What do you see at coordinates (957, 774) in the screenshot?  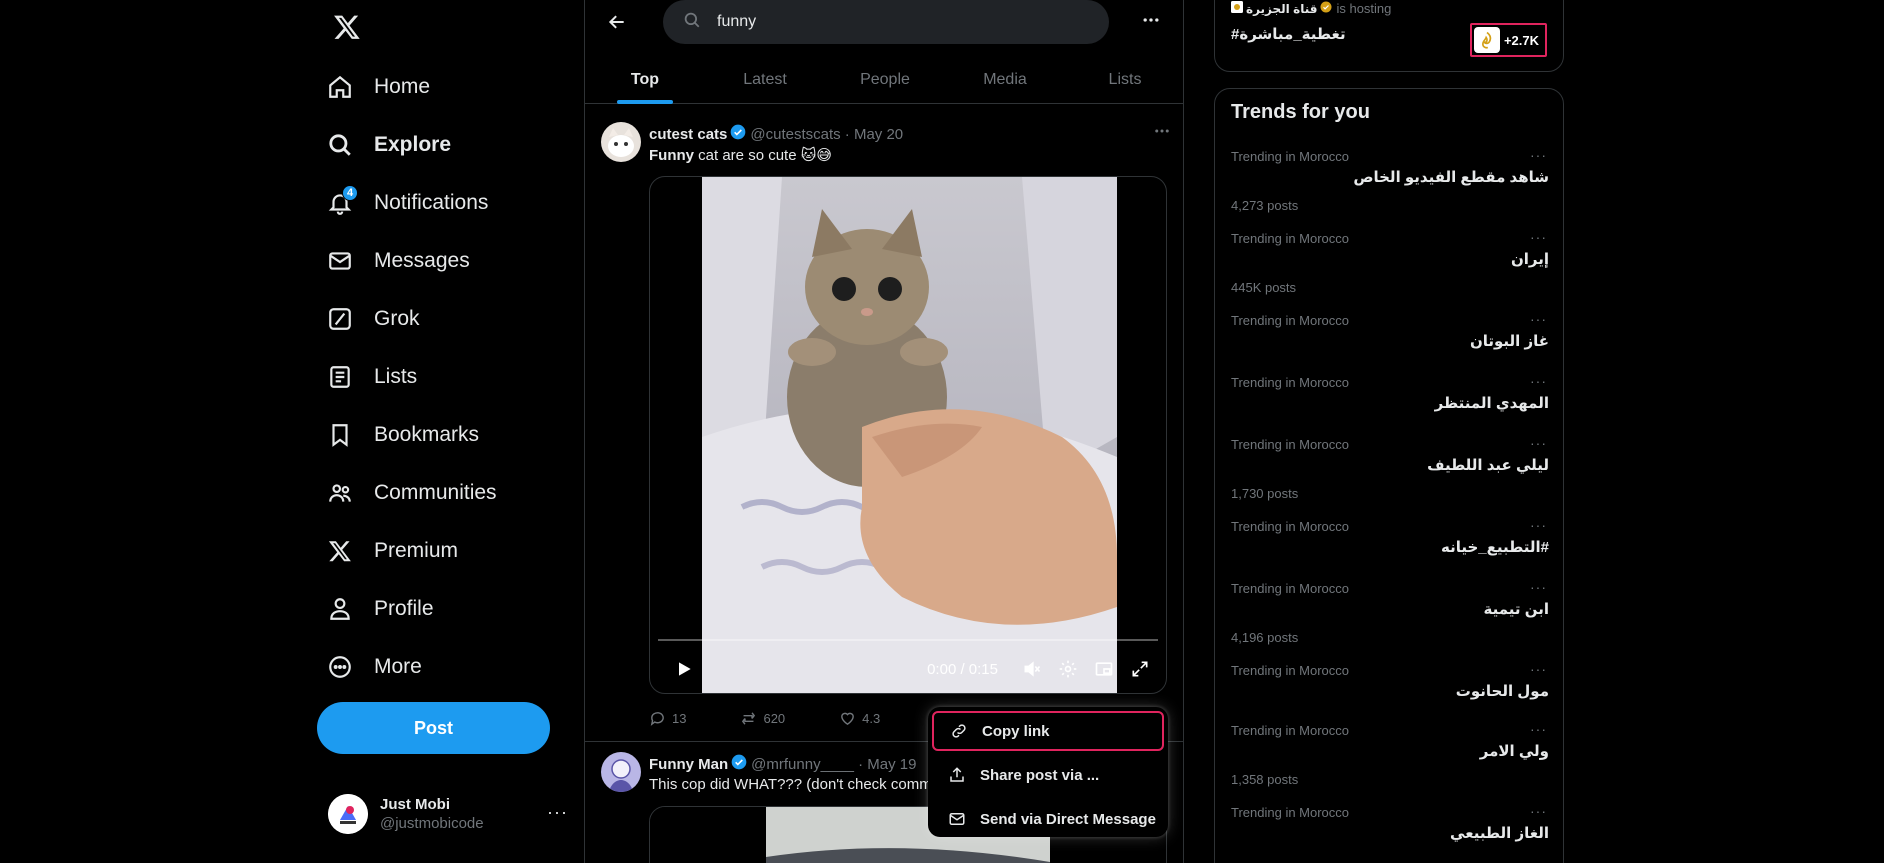 I see `share-icon` at bounding box center [957, 774].